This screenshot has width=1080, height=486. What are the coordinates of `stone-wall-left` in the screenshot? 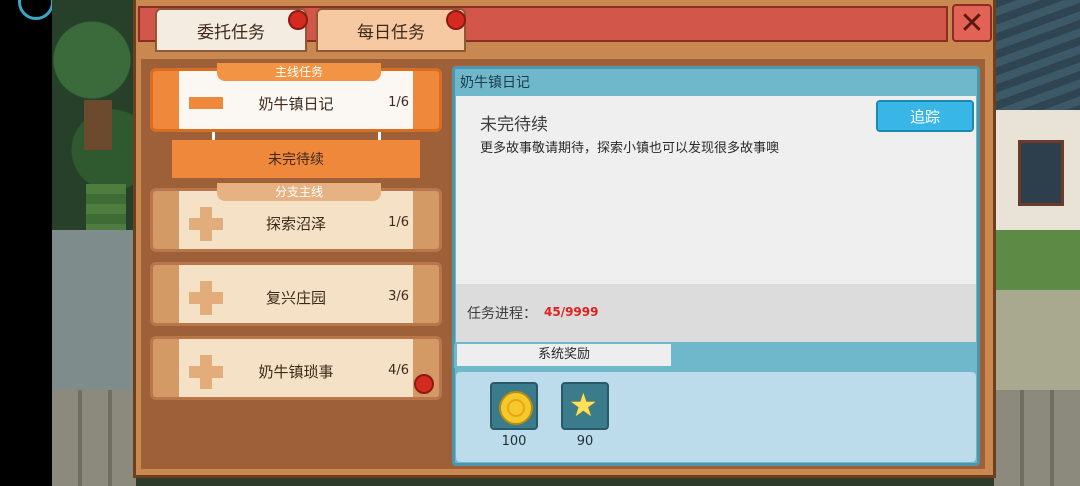 It's located at (94, 438).